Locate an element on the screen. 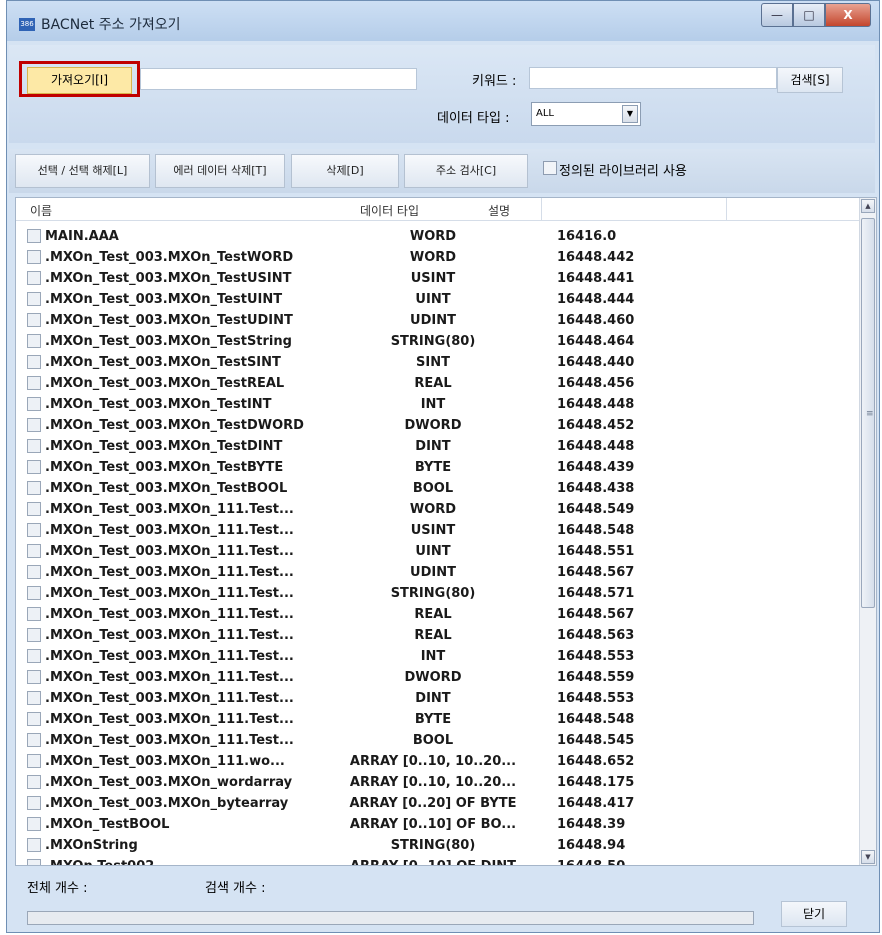  maximize-icon: □ is located at coordinates (809, 15).